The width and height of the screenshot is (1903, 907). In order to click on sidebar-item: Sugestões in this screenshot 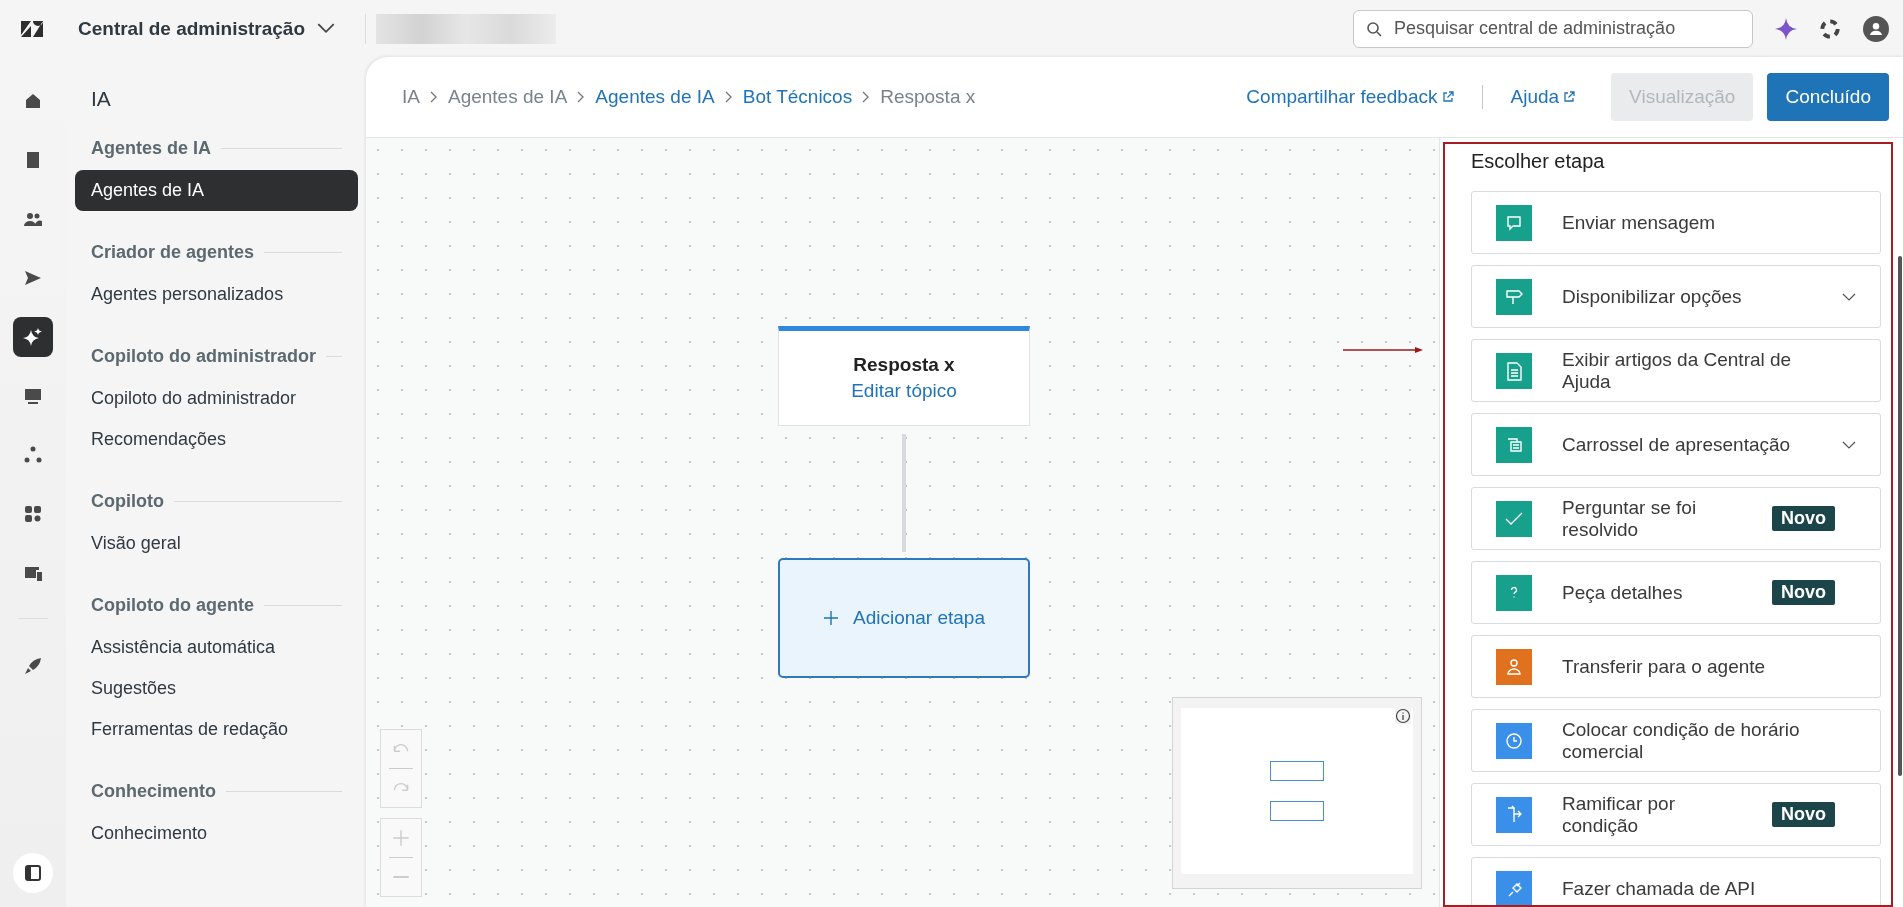, I will do `click(216, 688)`.